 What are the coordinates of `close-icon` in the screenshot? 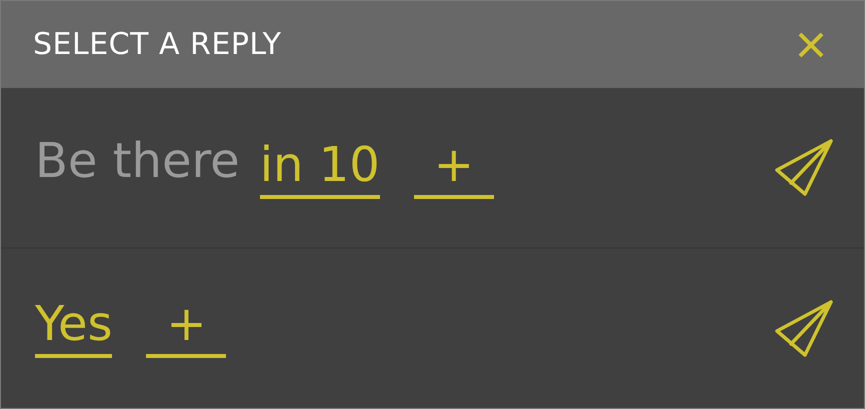 It's located at (811, 45).